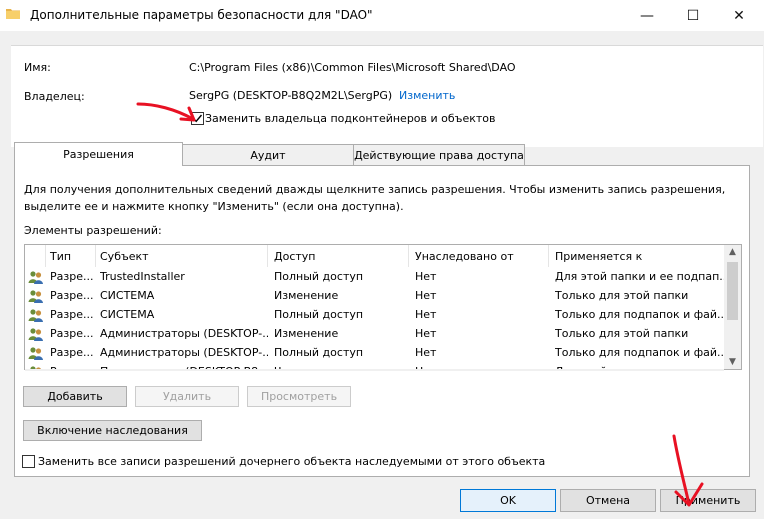 This screenshot has width=764, height=519. I want to click on minimize-button: —, so click(647, 15).